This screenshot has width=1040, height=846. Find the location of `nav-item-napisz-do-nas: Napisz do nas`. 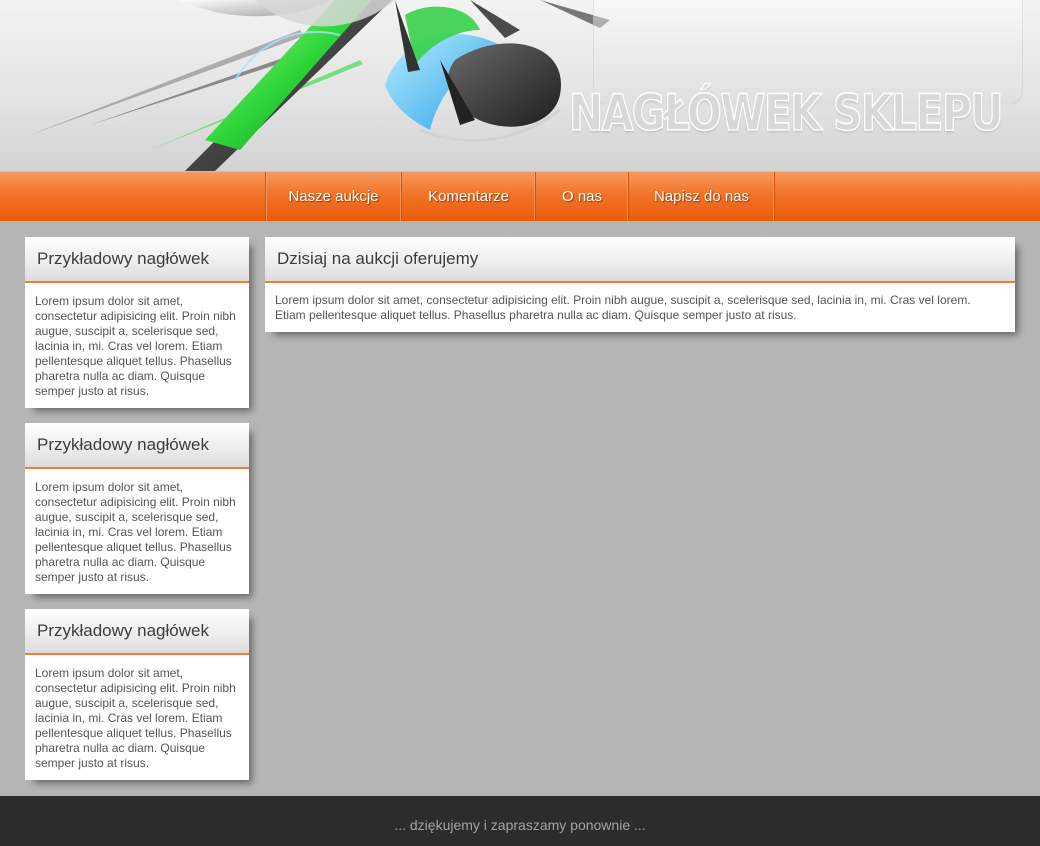

nav-item-napisz-do-nas: Napisz do nas is located at coordinates (702, 196).